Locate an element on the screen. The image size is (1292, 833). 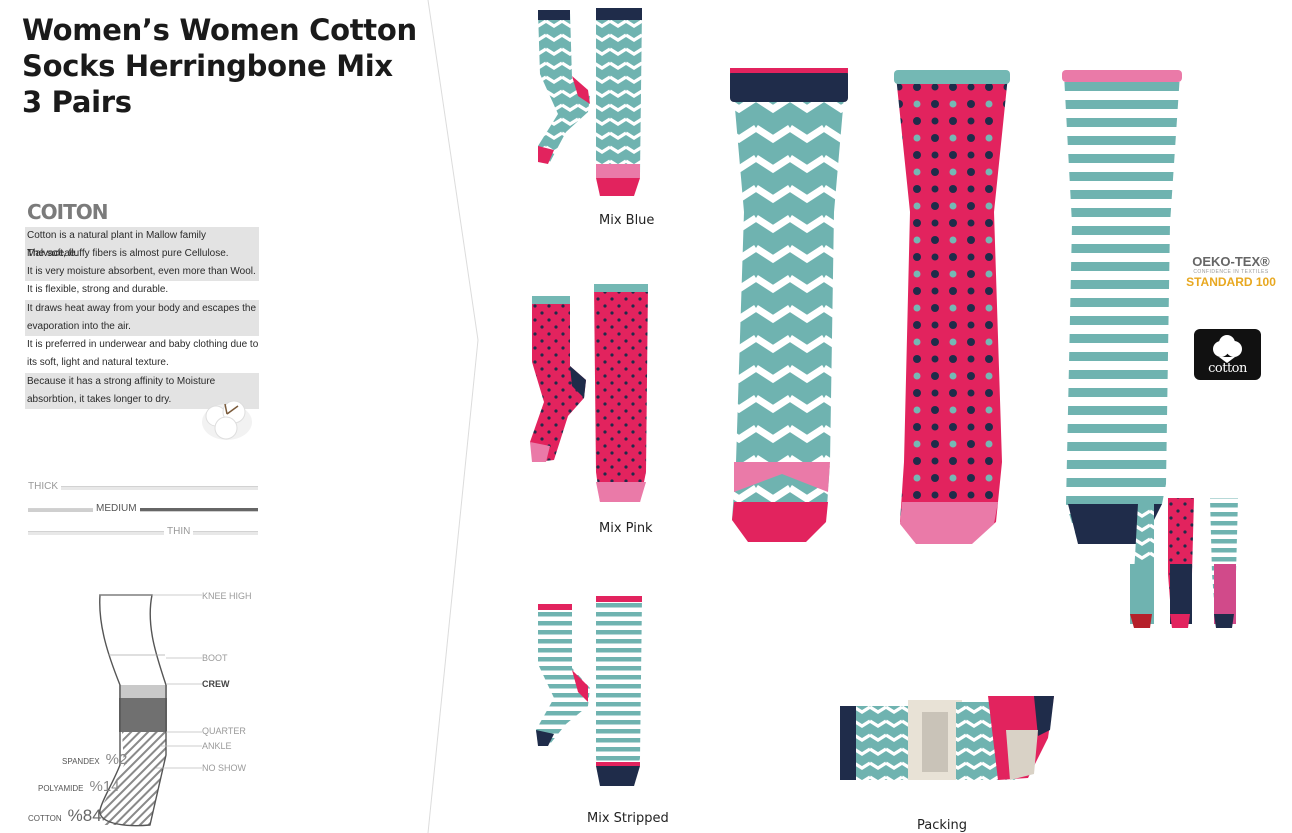
thickness-thick-label: THICK is located at coordinates (44, 486).